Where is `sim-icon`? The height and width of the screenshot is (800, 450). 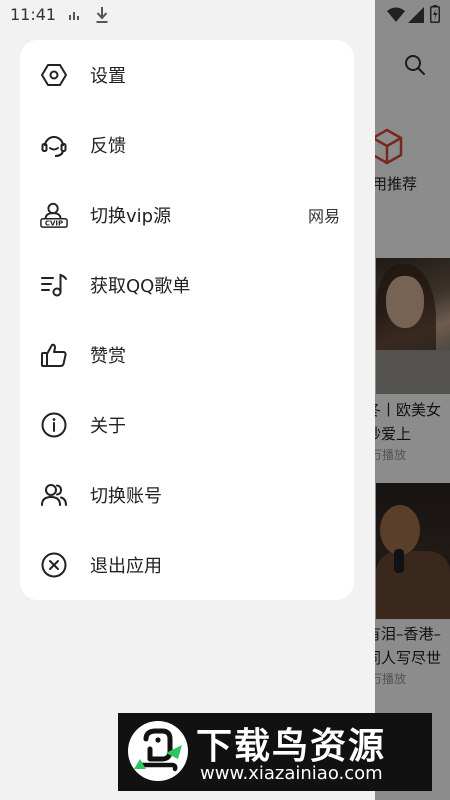
sim-icon is located at coordinates (74, 16).